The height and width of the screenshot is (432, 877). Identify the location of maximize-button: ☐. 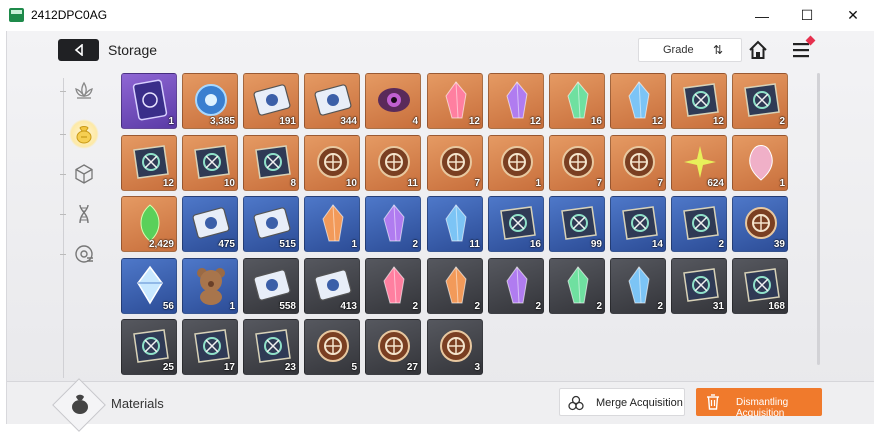
(807, 15).